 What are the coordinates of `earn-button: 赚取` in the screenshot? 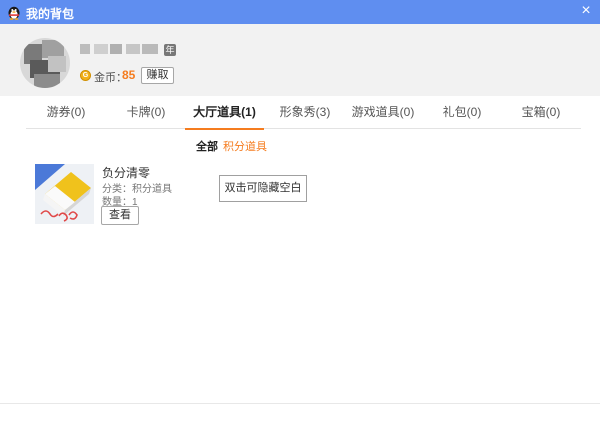 It's located at (157, 75).